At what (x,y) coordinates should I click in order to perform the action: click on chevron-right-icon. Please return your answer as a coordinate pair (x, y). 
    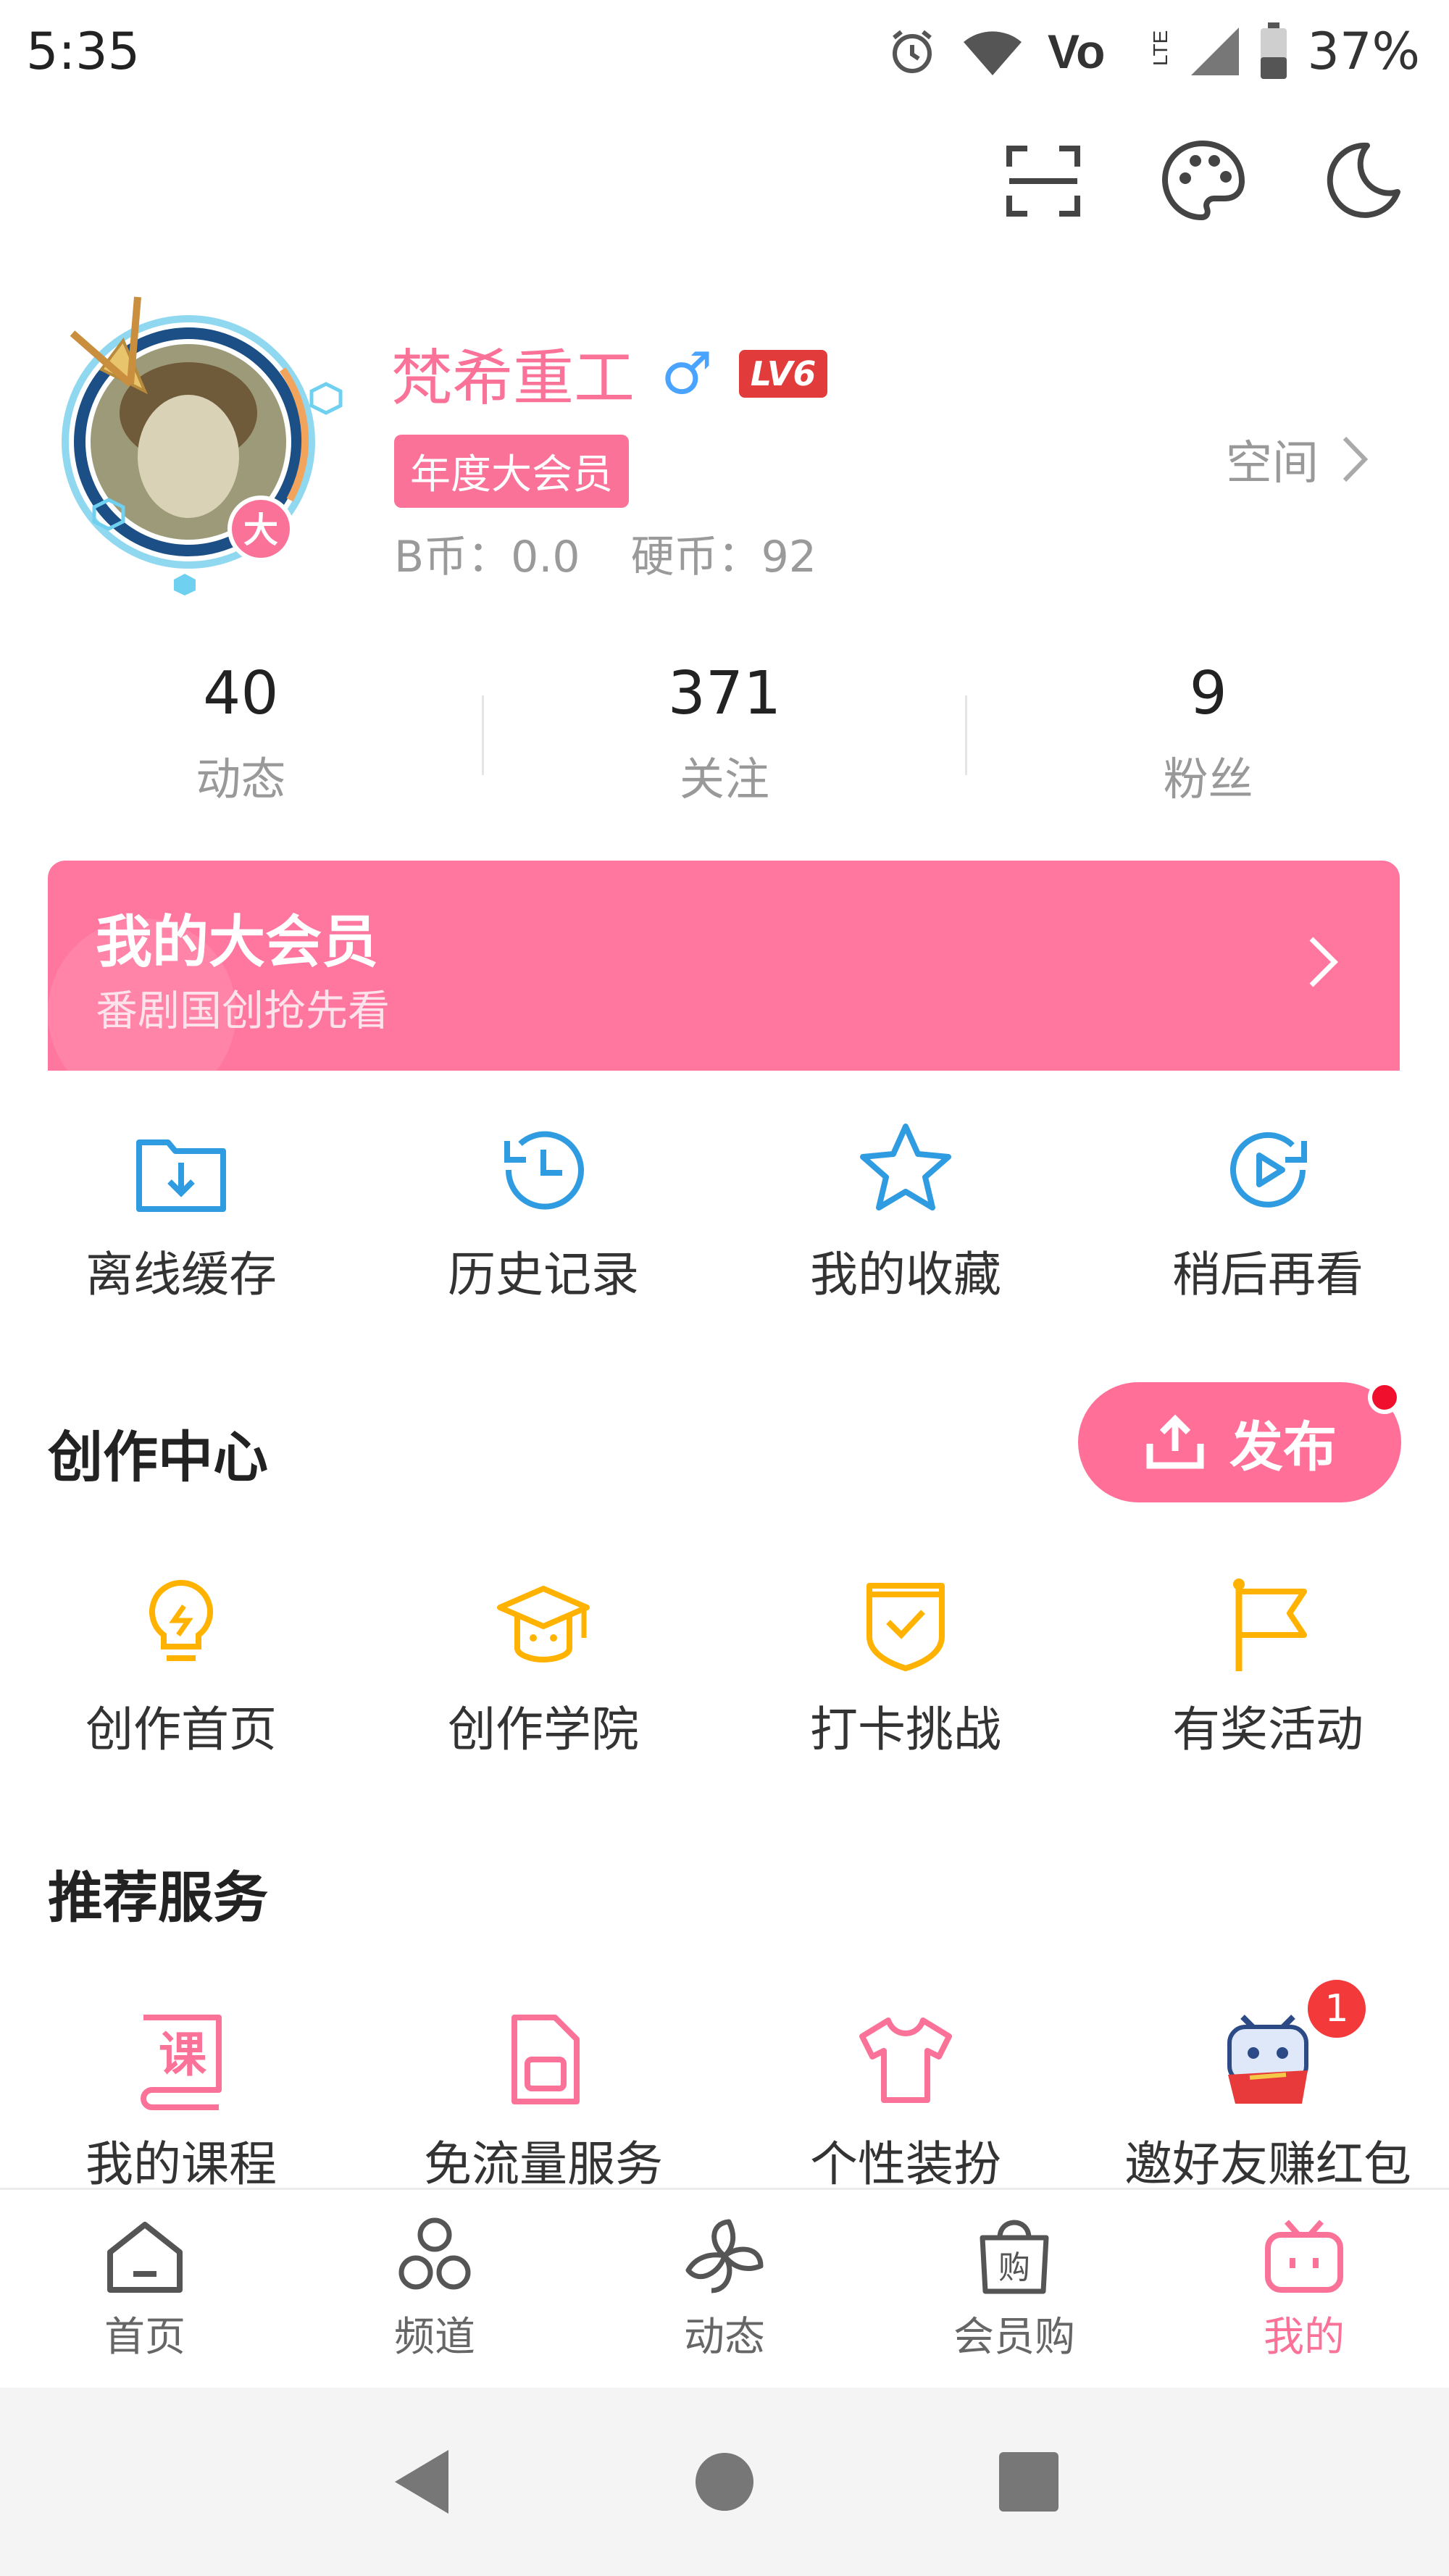
    Looking at the image, I should click on (1356, 459).